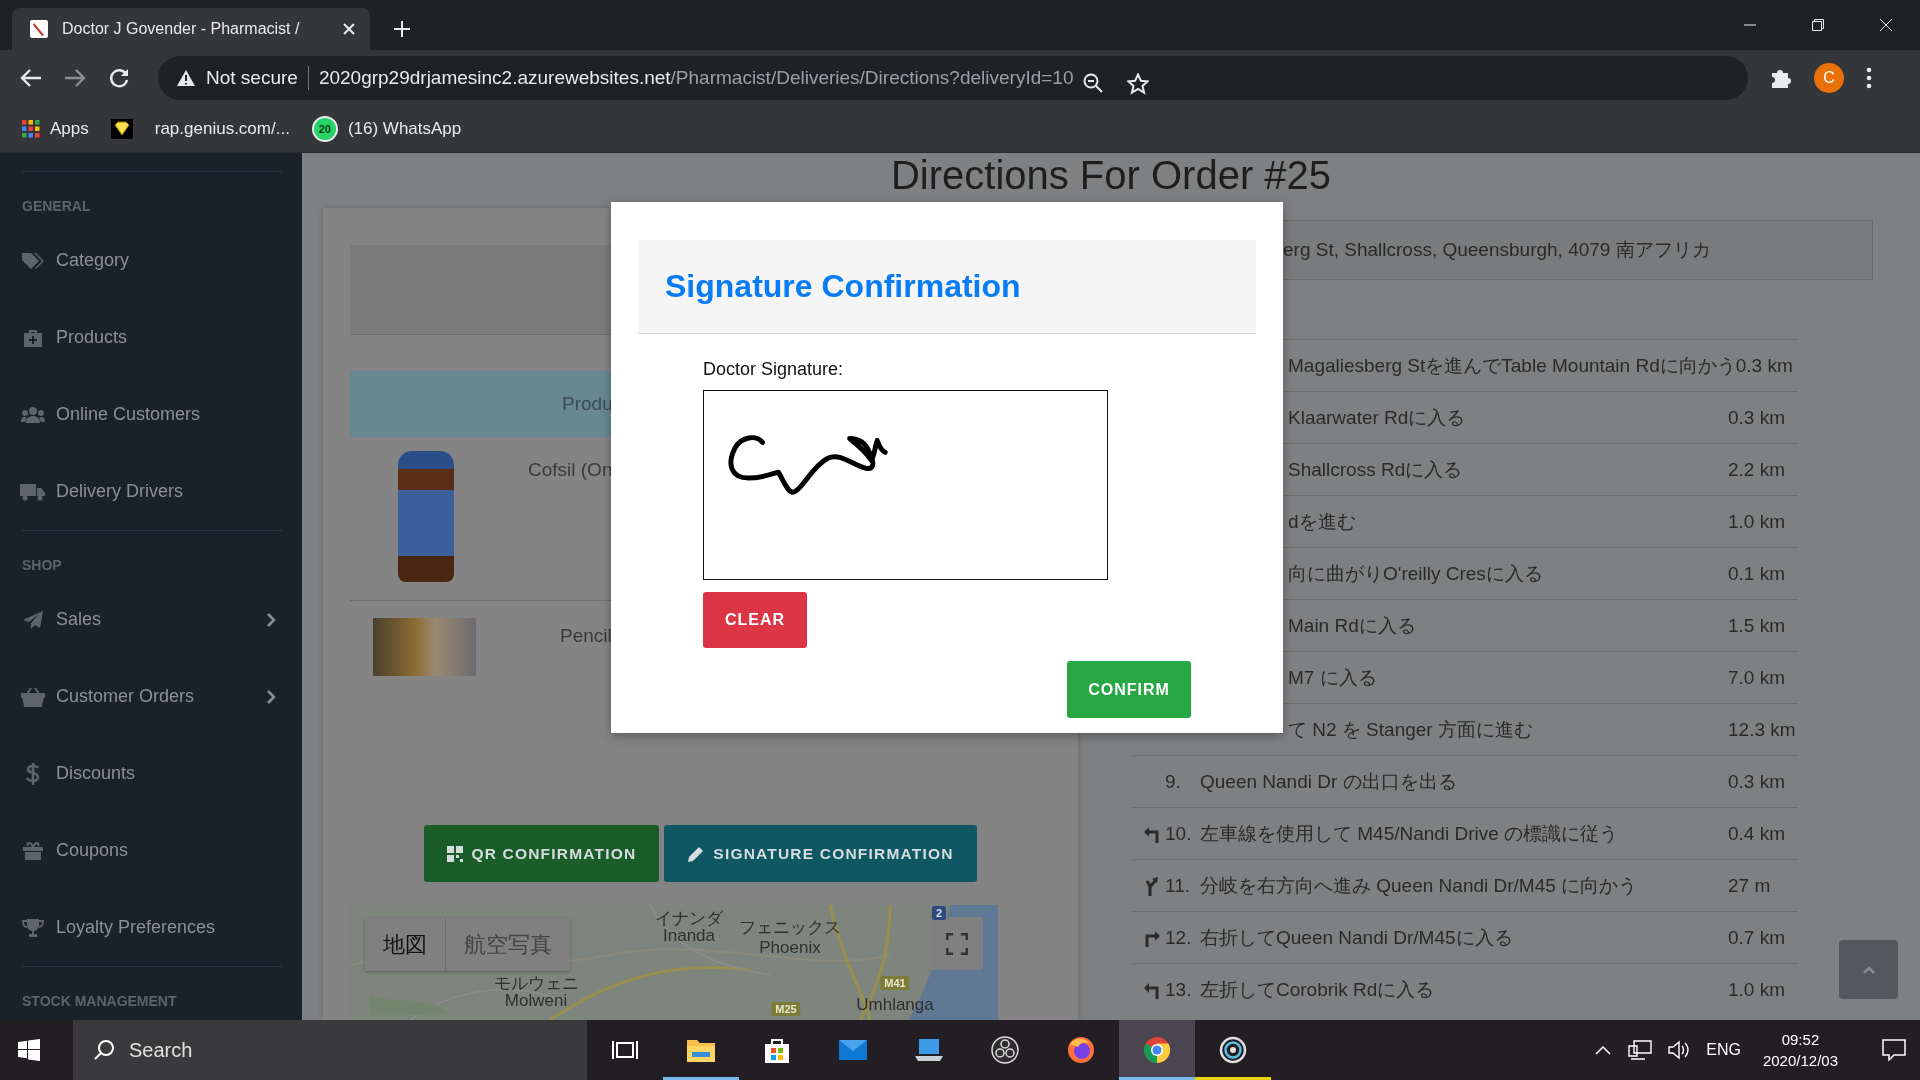 The height and width of the screenshot is (1080, 1920). Describe the element at coordinates (186, 77) in the screenshot. I see `warning-icon` at that location.